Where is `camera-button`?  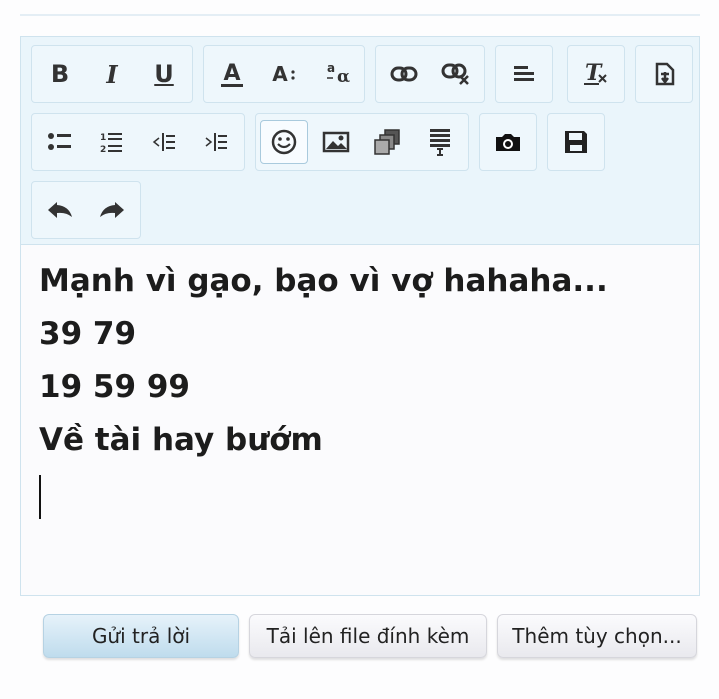
camera-button is located at coordinates (508, 142).